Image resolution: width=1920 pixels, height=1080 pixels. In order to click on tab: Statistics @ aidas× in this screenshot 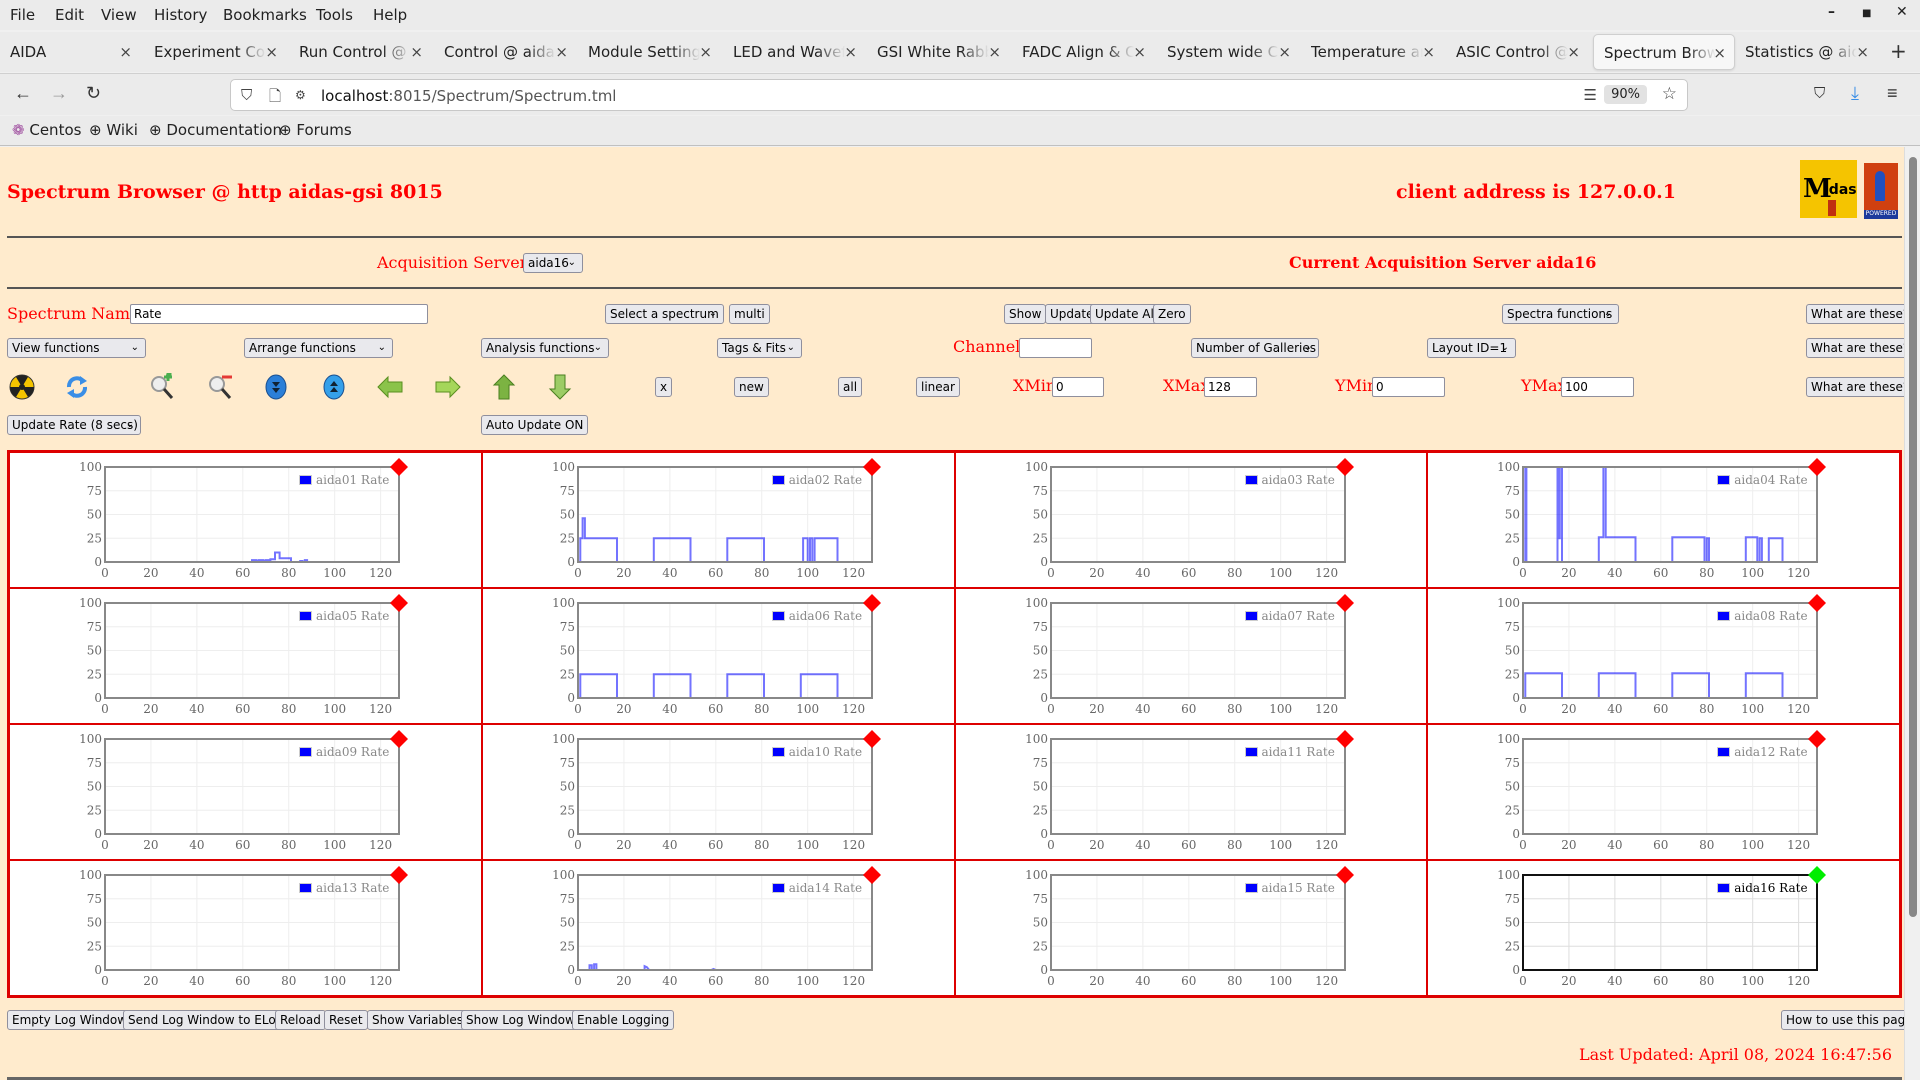, I will do `click(1806, 52)`.